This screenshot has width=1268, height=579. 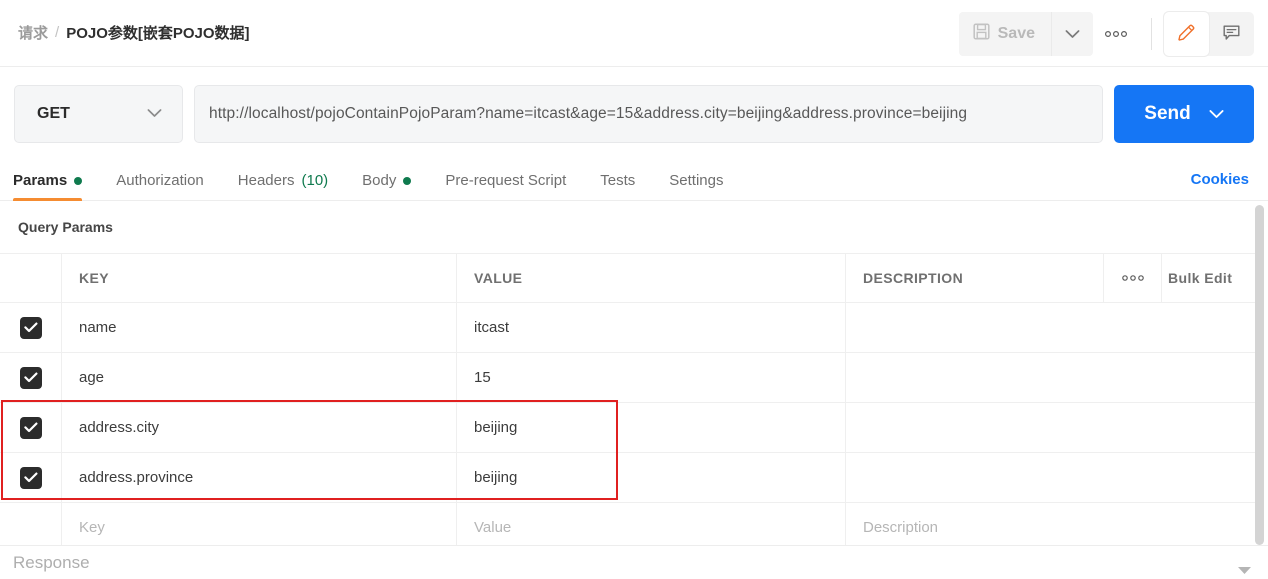 I want to click on row-key-input: address.city, so click(x=259, y=427).